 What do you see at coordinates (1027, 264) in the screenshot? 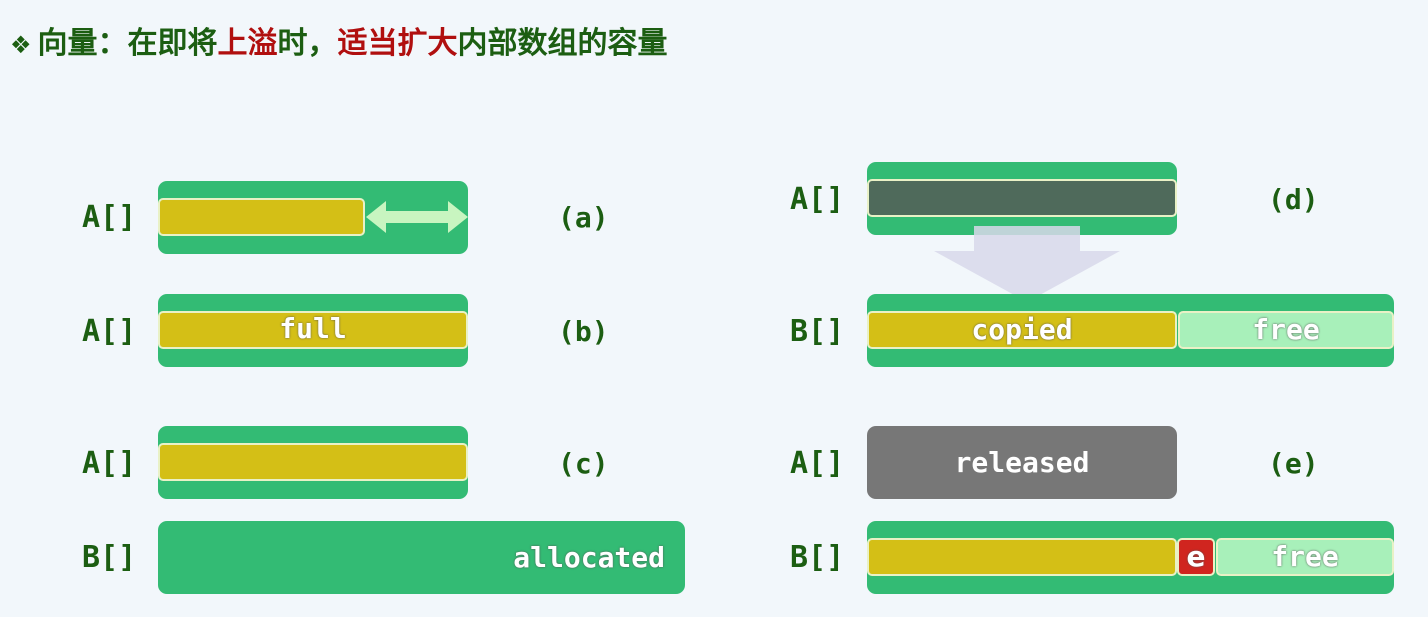
I see `copy-down-arrow-icon` at bounding box center [1027, 264].